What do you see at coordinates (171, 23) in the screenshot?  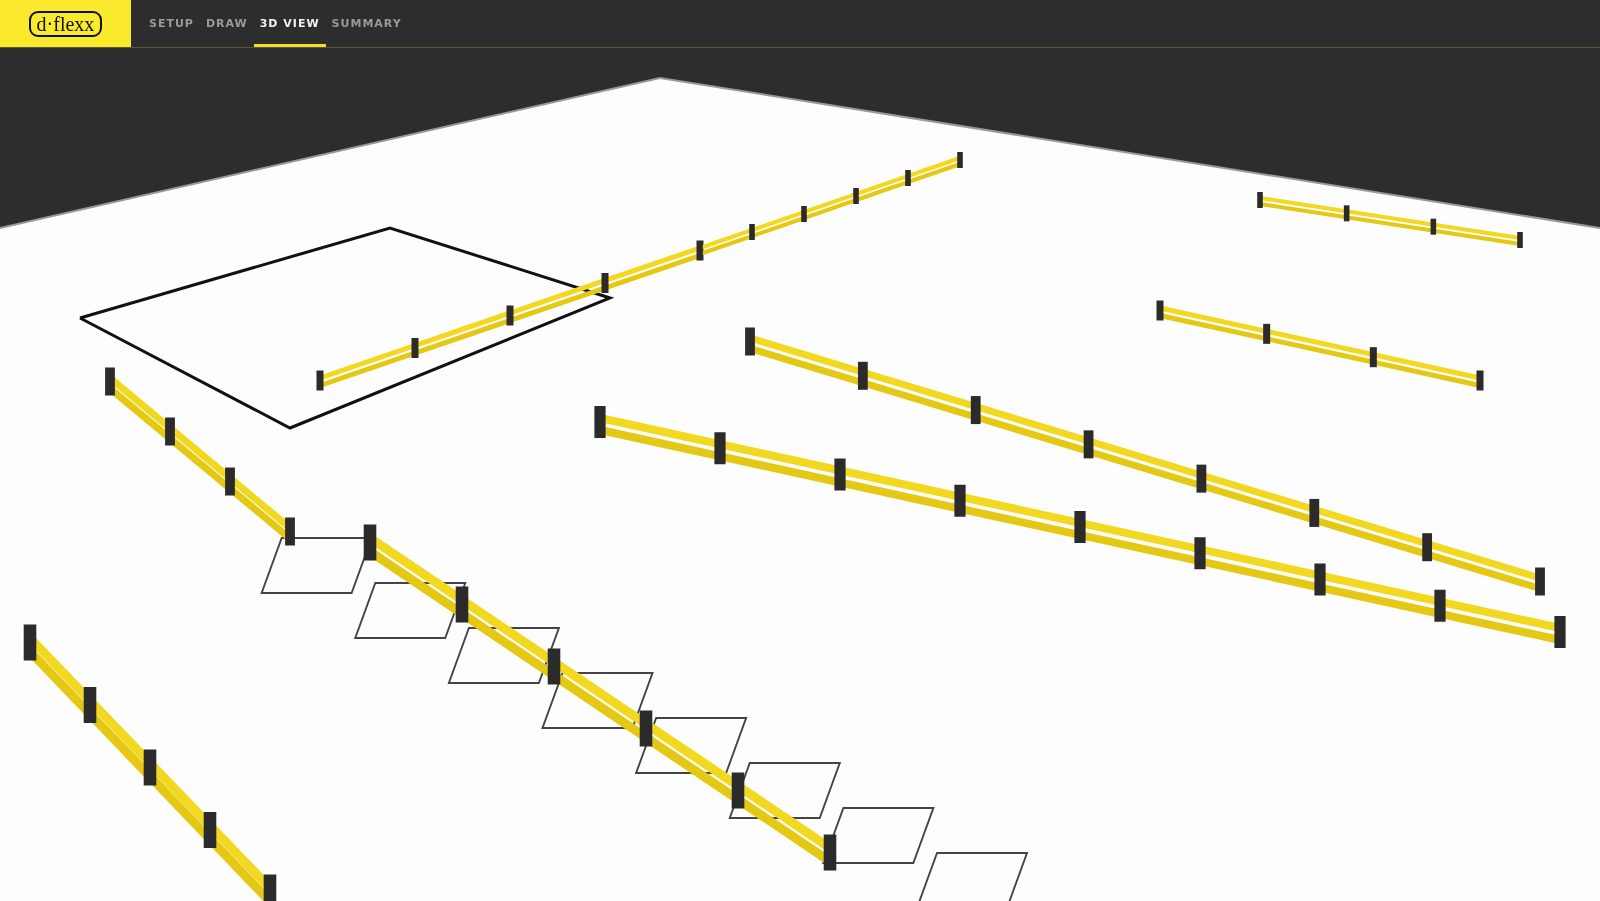 I see `nav-tab: SETUP` at bounding box center [171, 23].